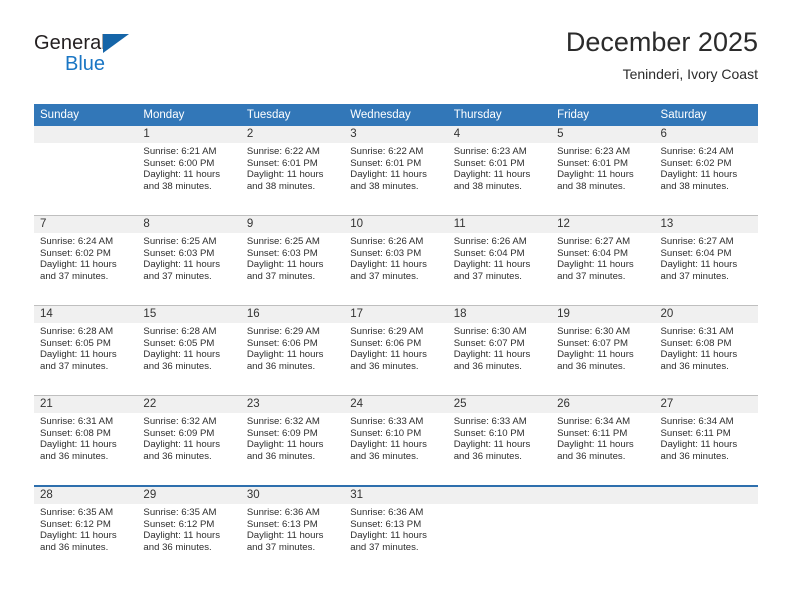 Image resolution: width=792 pixels, height=612 pixels. What do you see at coordinates (603, 224) in the screenshot?
I see `day-number: 12` at bounding box center [603, 224].